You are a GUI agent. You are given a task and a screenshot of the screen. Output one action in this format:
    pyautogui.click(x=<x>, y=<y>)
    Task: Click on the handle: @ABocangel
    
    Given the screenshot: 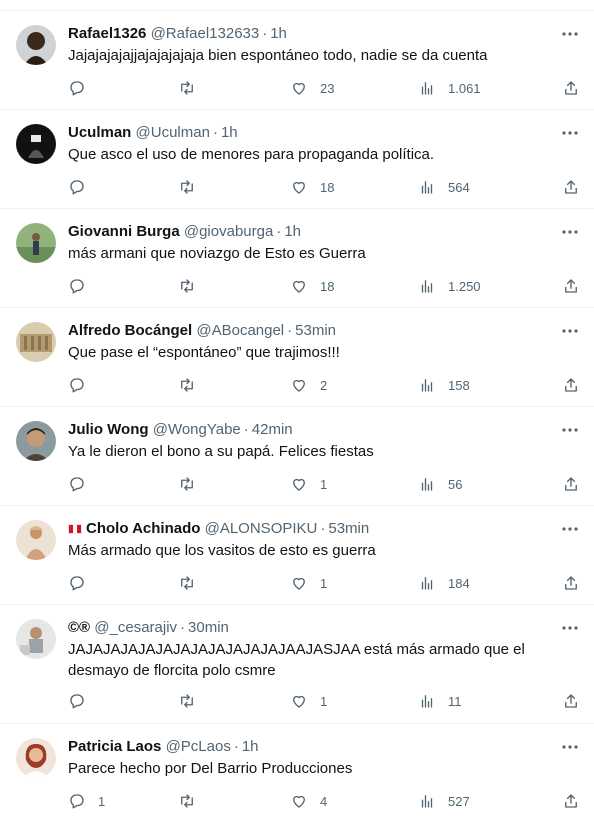 What is the action you would take?
    pyautogui.click(x=240, y=330)
    